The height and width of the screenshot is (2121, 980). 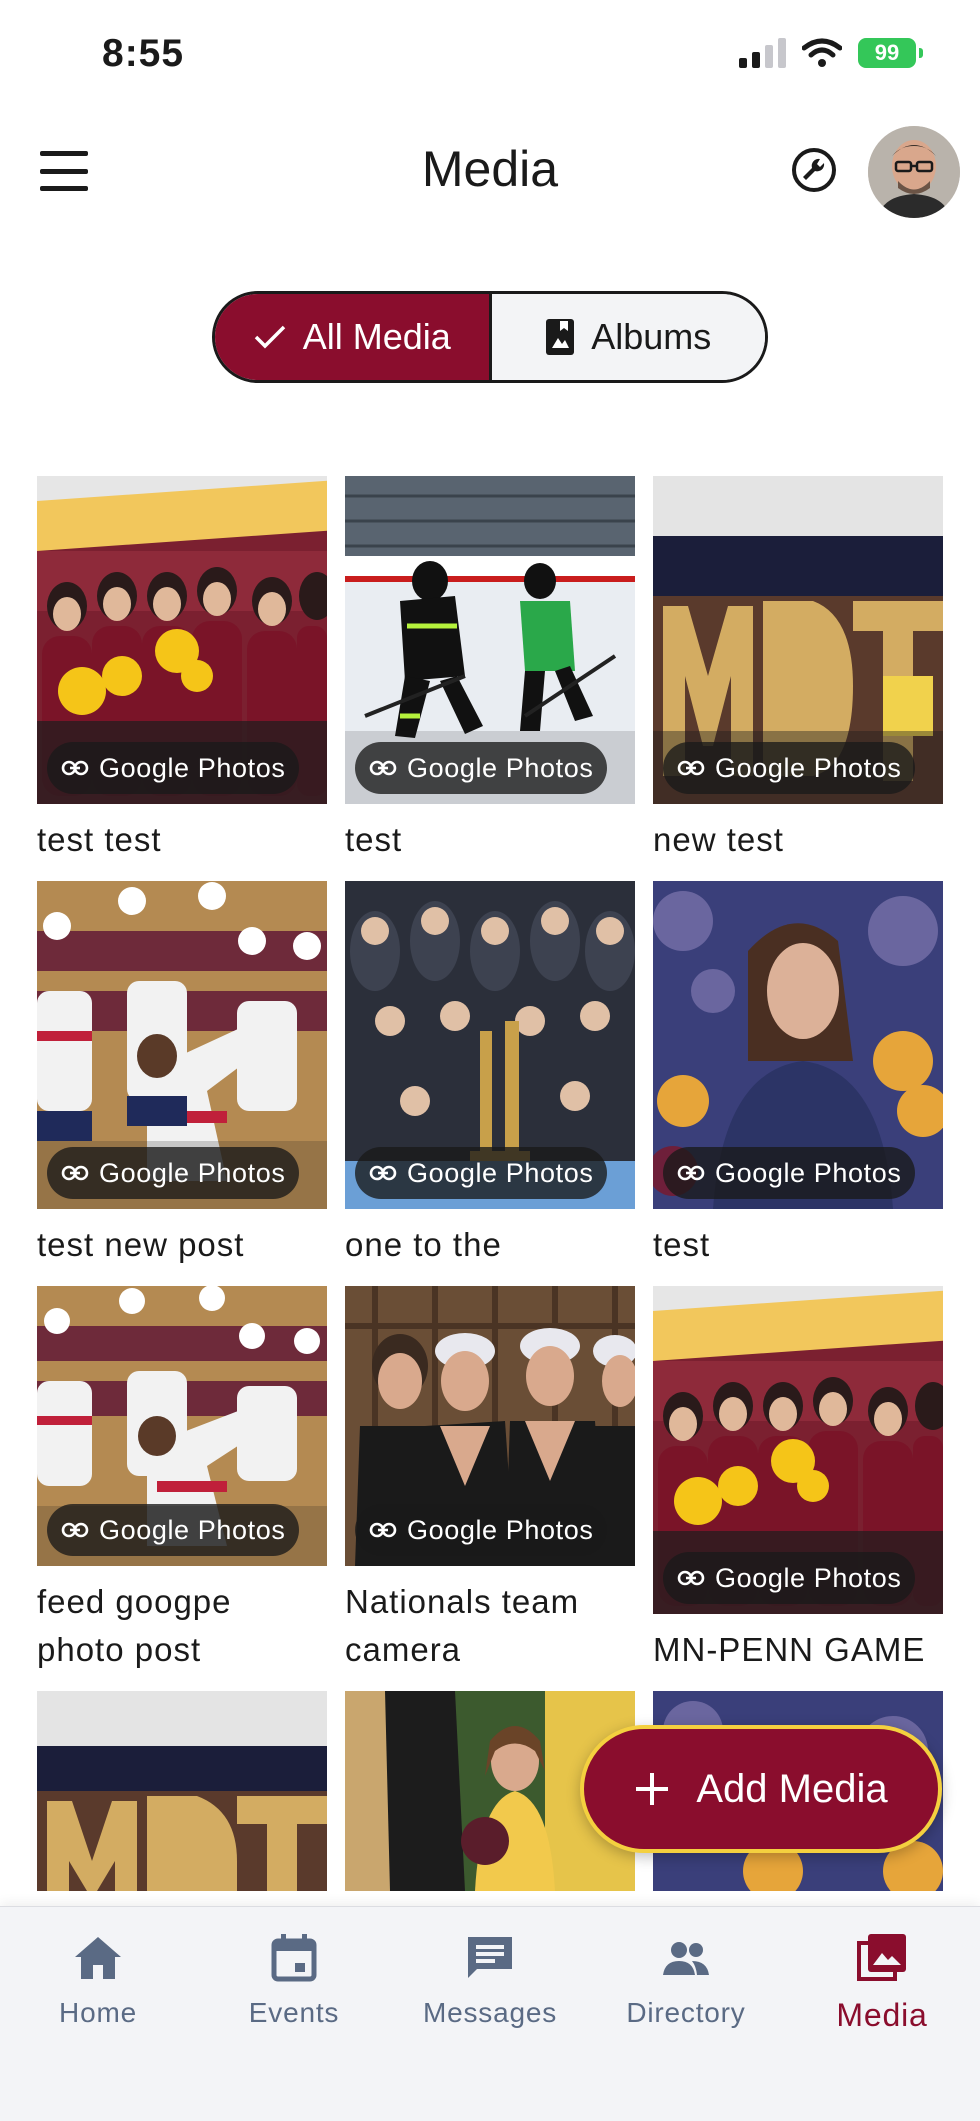 What do you see at coordinates (792, 1788) in the screenshot?
I see `add-media-label: Add Media` at bounding box center [792, 1788].